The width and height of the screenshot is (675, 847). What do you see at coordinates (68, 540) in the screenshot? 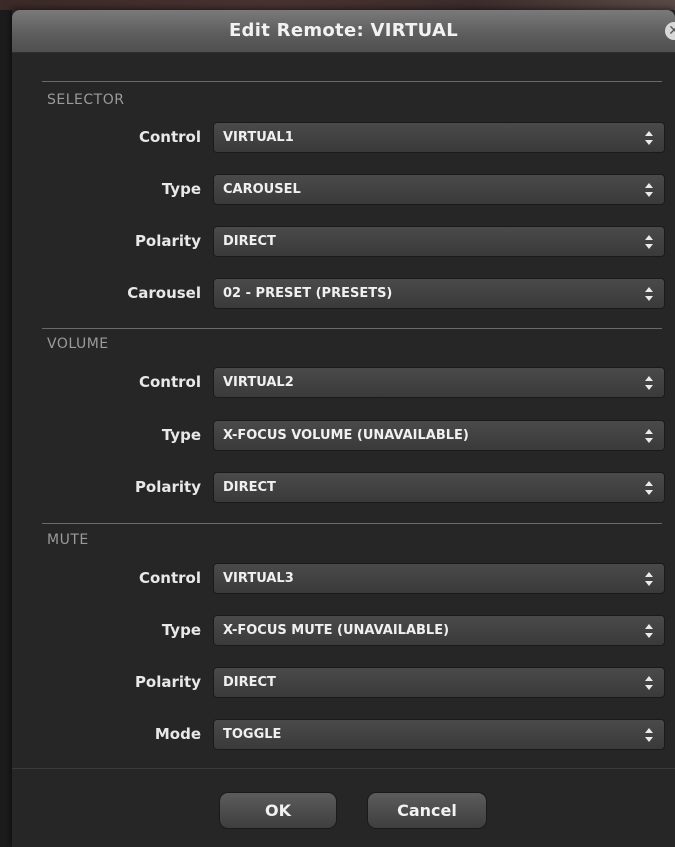
I see `section-title-mute: MUTE` at bounding box center [68, 540].